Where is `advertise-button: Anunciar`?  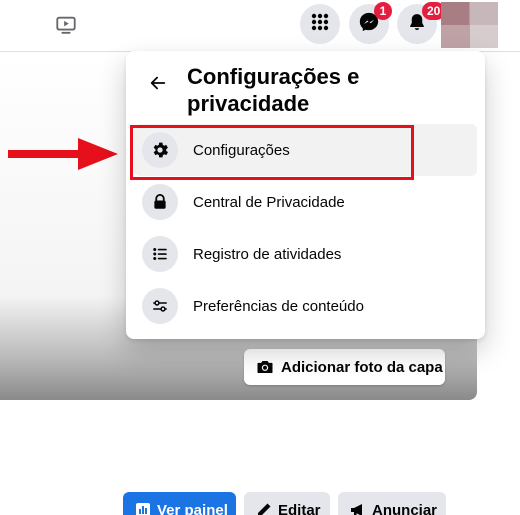
advertise-button: Anunciar is located at coordinates (392, 503).